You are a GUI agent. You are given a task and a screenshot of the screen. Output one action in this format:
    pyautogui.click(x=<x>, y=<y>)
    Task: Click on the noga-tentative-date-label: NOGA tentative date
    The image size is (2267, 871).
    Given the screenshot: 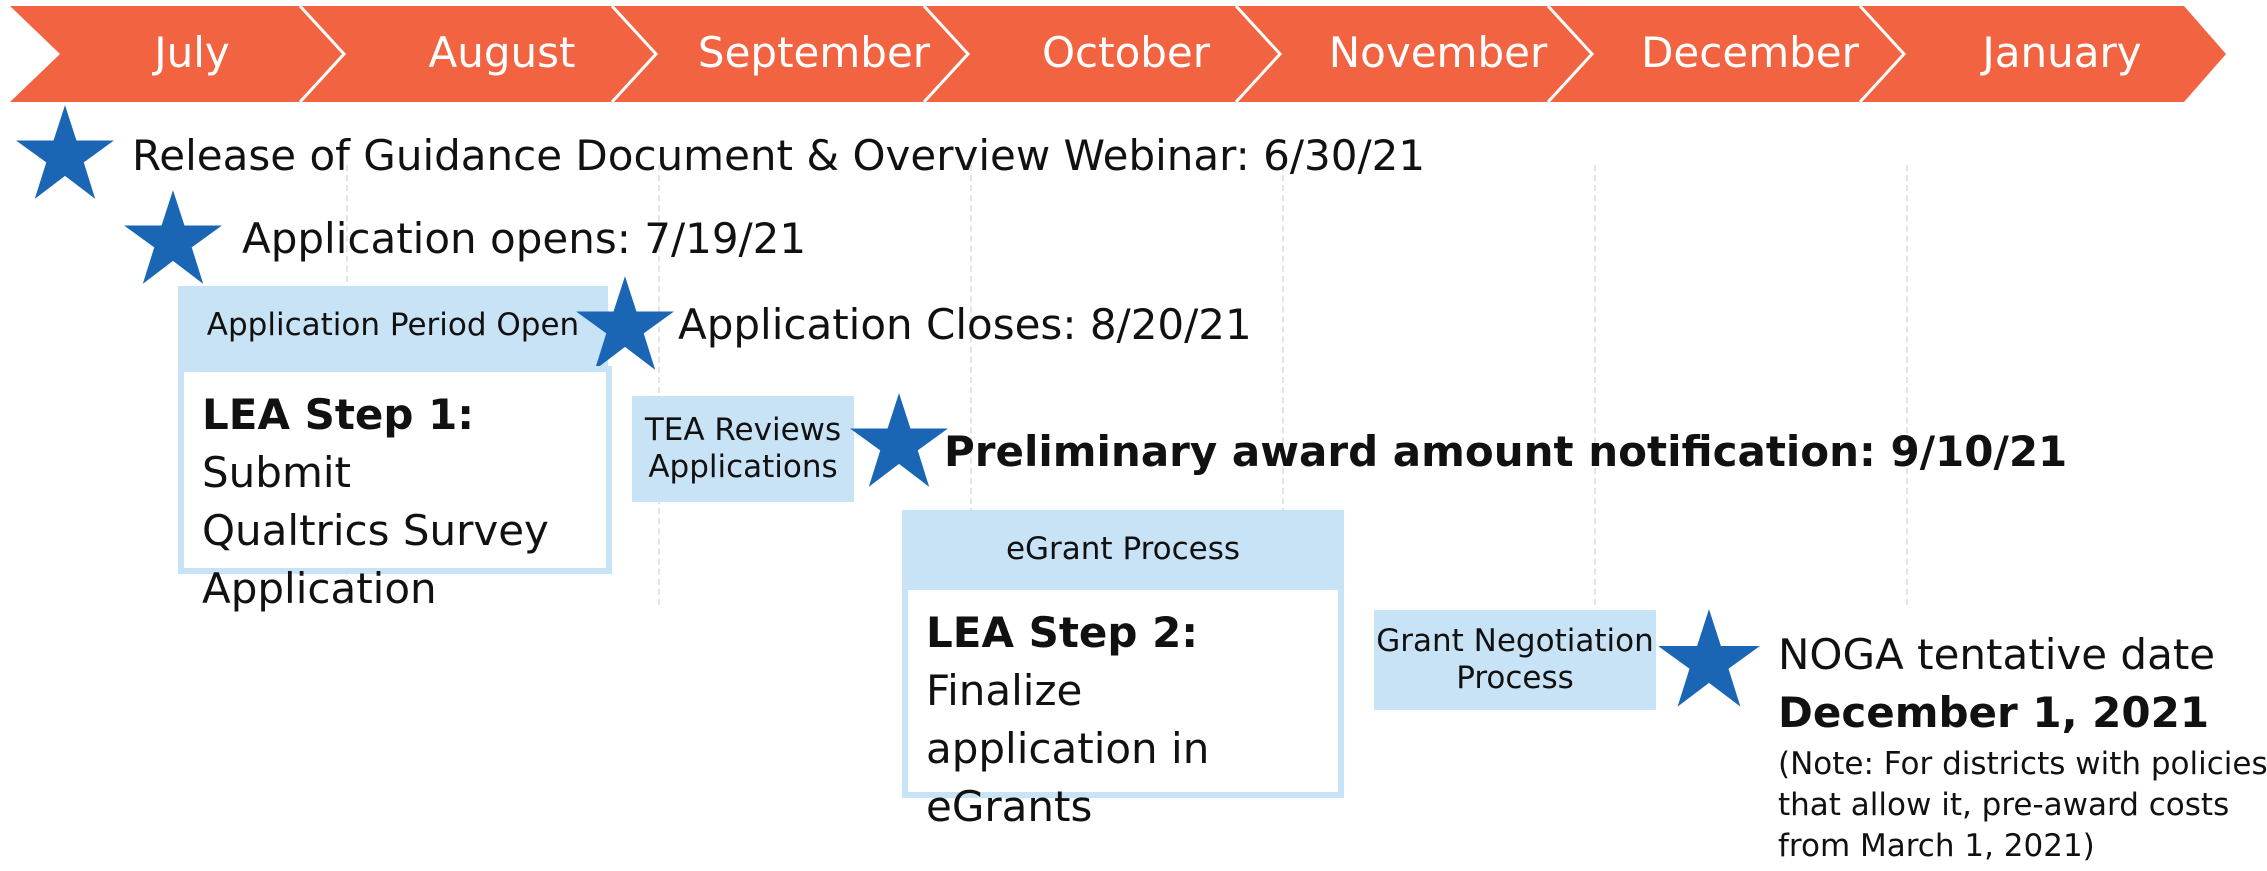 What is the action you would take?
    pyautogui.click(x=1997, y=654)
    